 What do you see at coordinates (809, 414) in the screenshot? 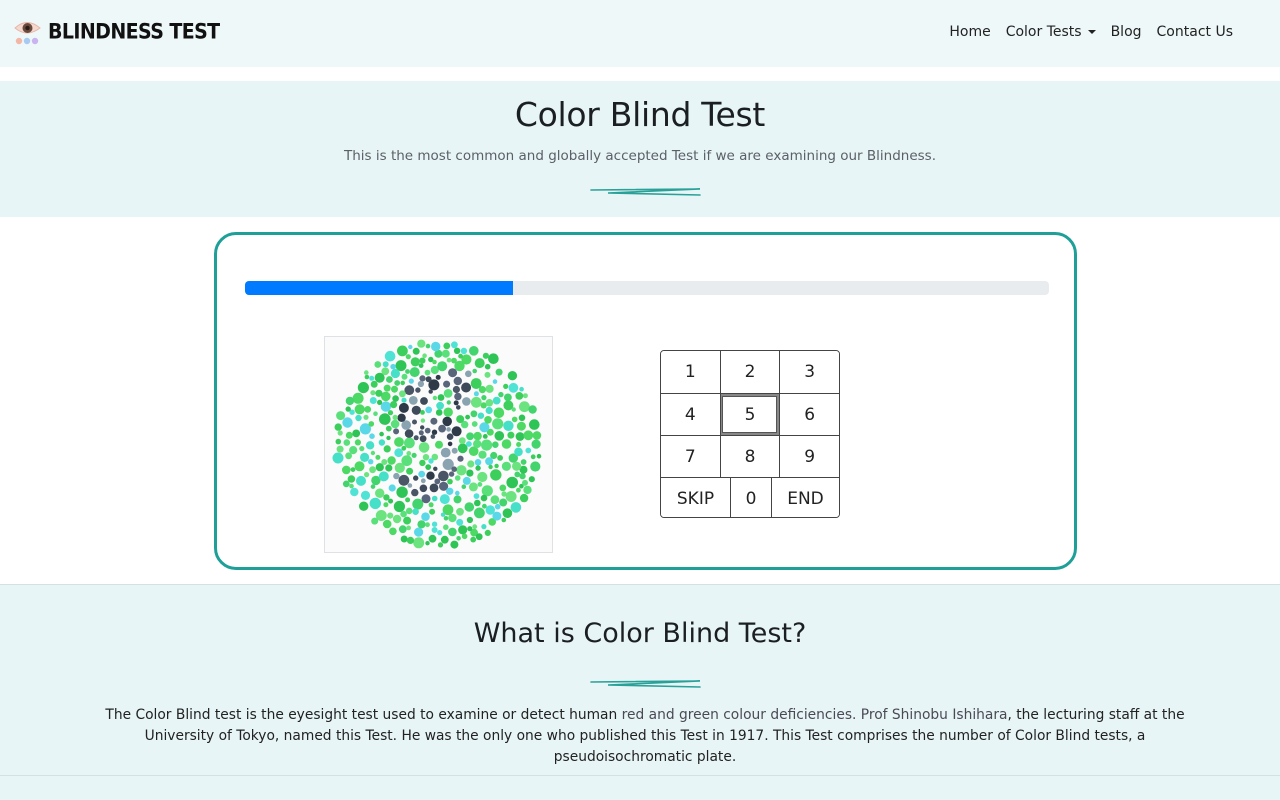
I see `key-6: 6` at bounding box center [809, 414].